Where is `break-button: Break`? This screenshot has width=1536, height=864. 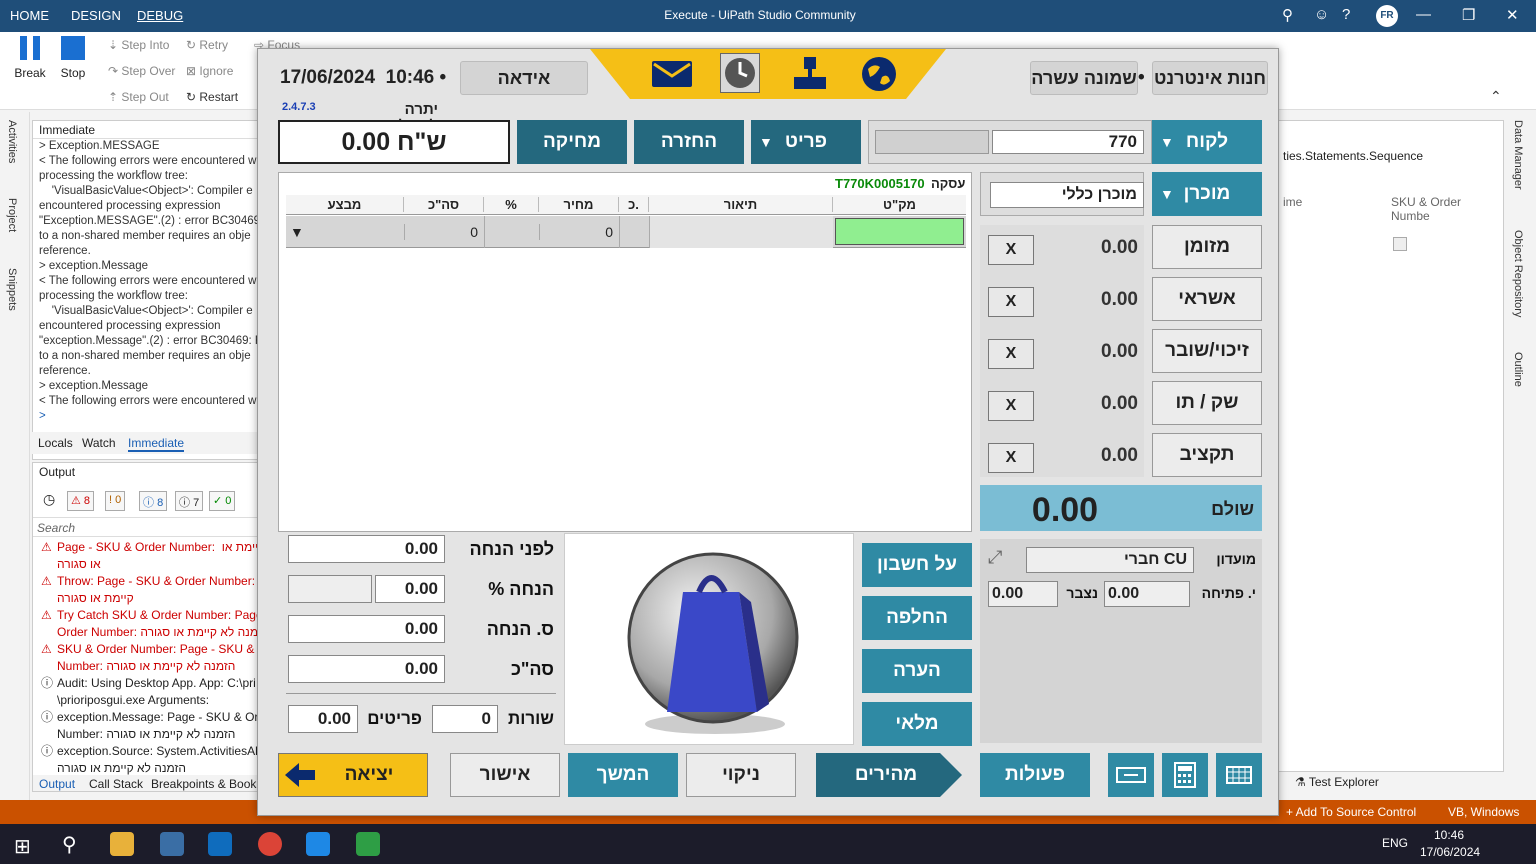 break-button: Break is located at coordinates (30, 58).